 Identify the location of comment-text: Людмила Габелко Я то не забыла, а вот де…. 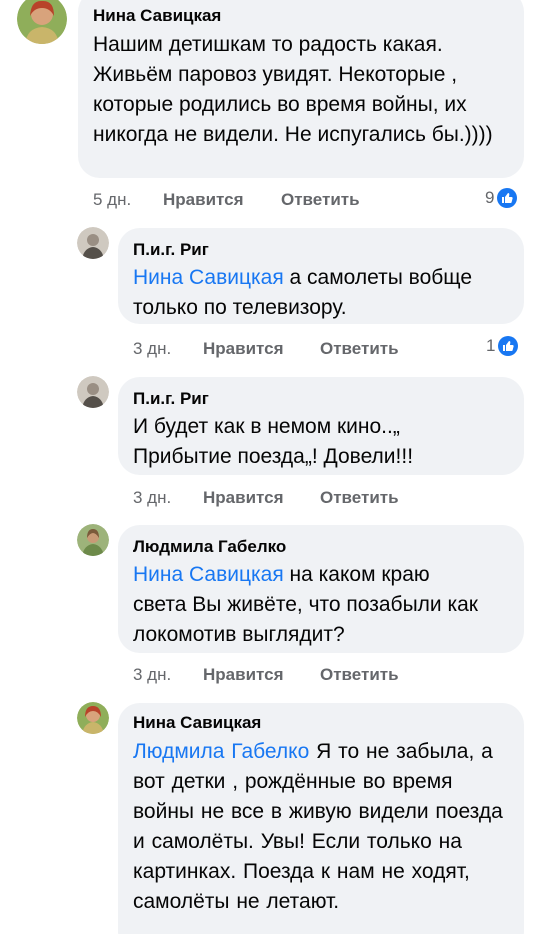
(323, 827).